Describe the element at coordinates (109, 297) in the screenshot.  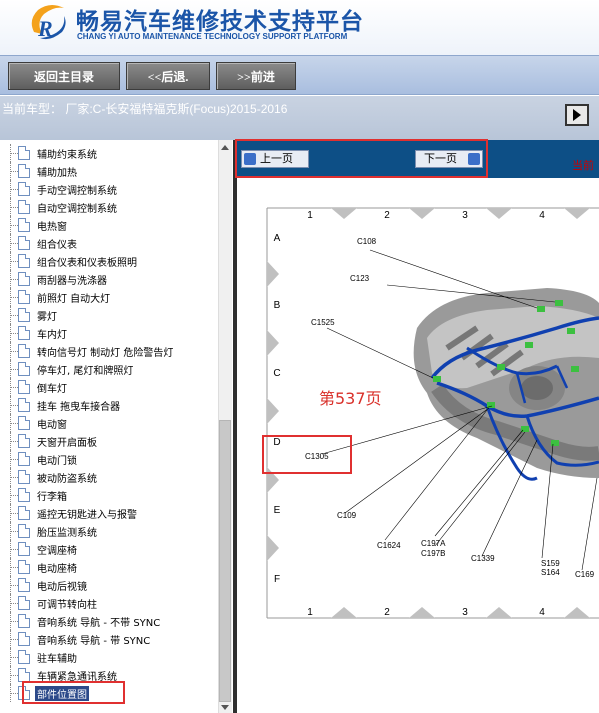
I see `sidebar-item: 前照灯 自动大灯` at that location.